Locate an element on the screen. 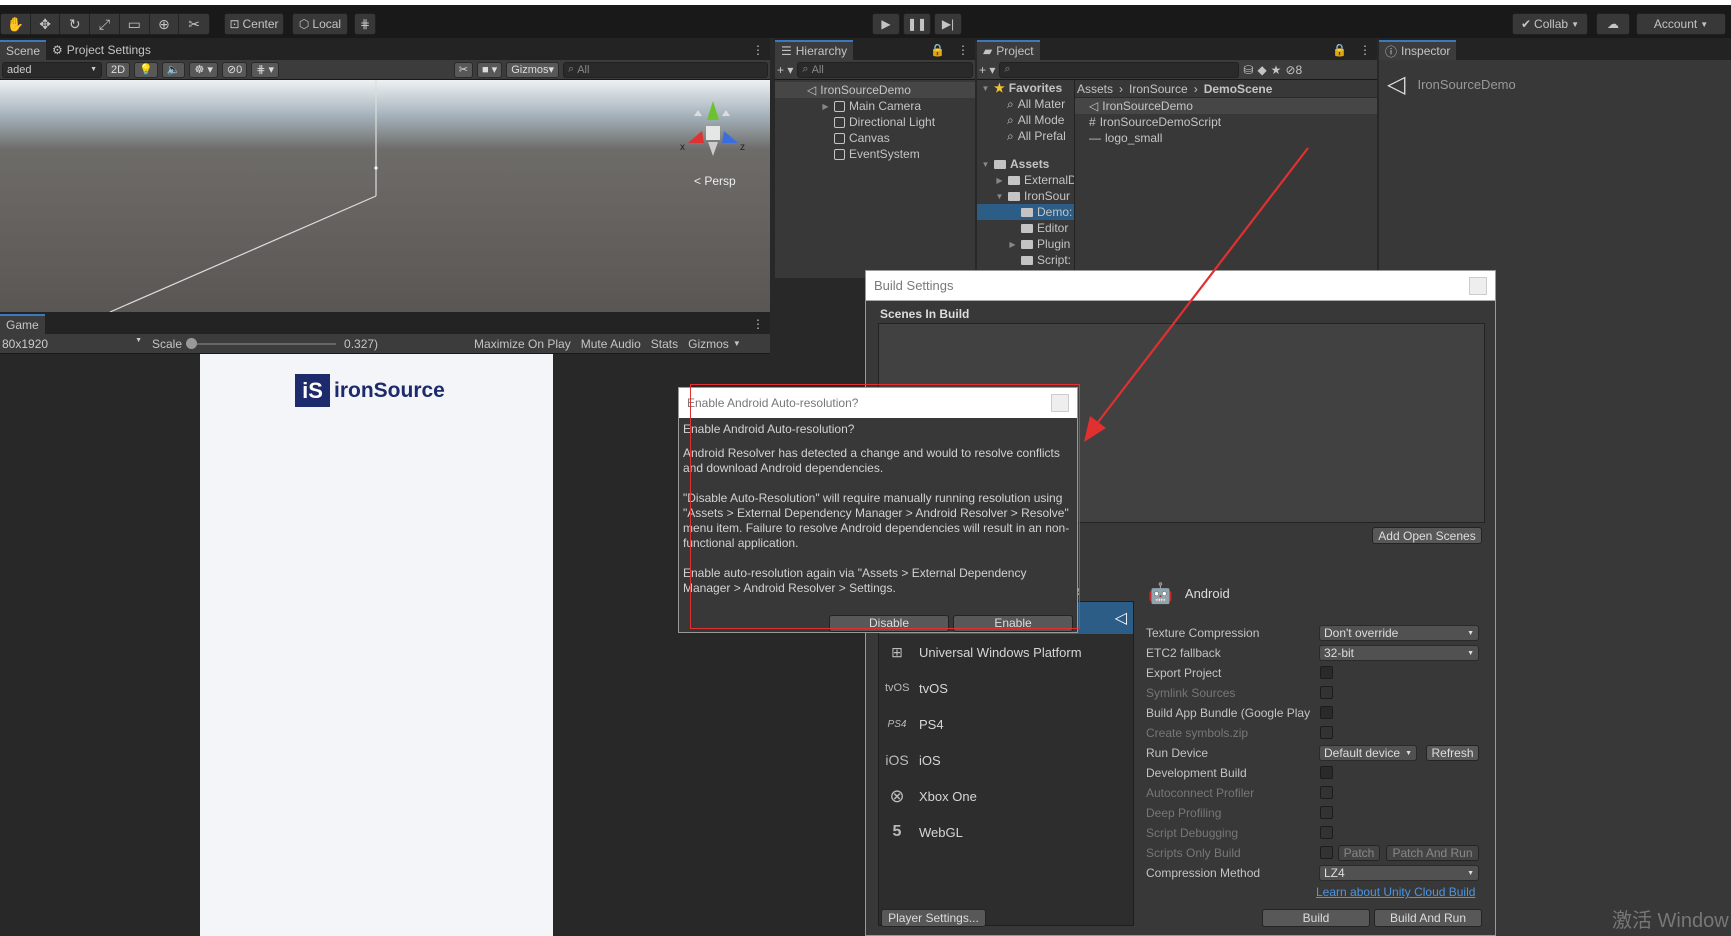 The width and height of the screenshot is (1731, 936). tab-project-settings: ⚙ Project Settings is located at coordinates (101, 50).